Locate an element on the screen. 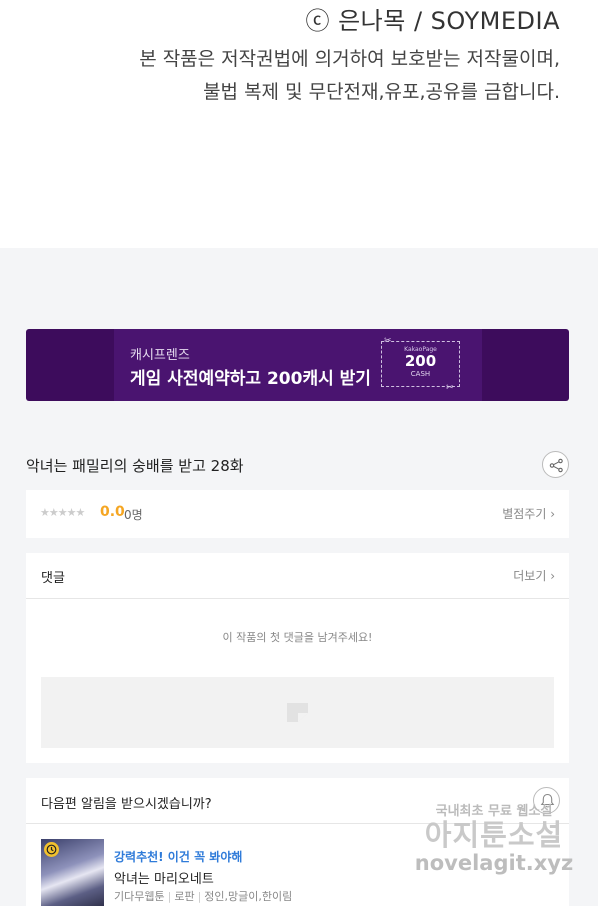  rating-score: 0.0 is located at coordinates (112, 512).